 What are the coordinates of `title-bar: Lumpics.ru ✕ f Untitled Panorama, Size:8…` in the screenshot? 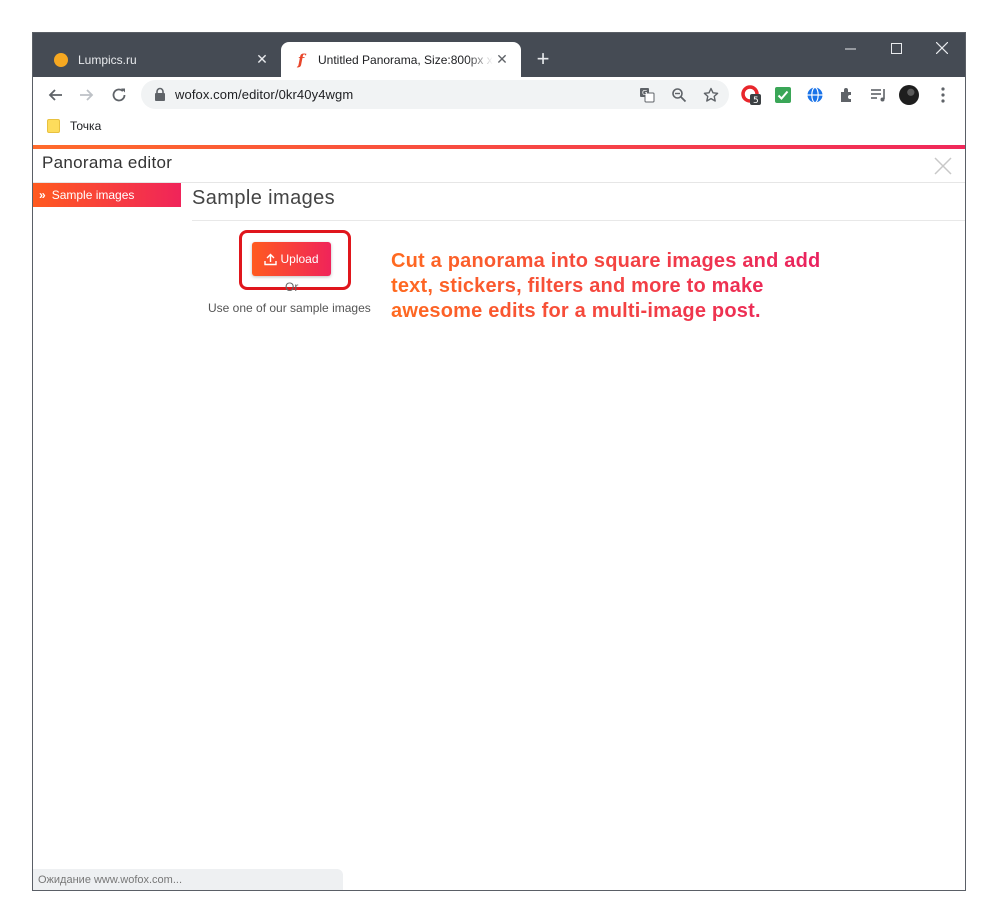 It's located at (499, 55).